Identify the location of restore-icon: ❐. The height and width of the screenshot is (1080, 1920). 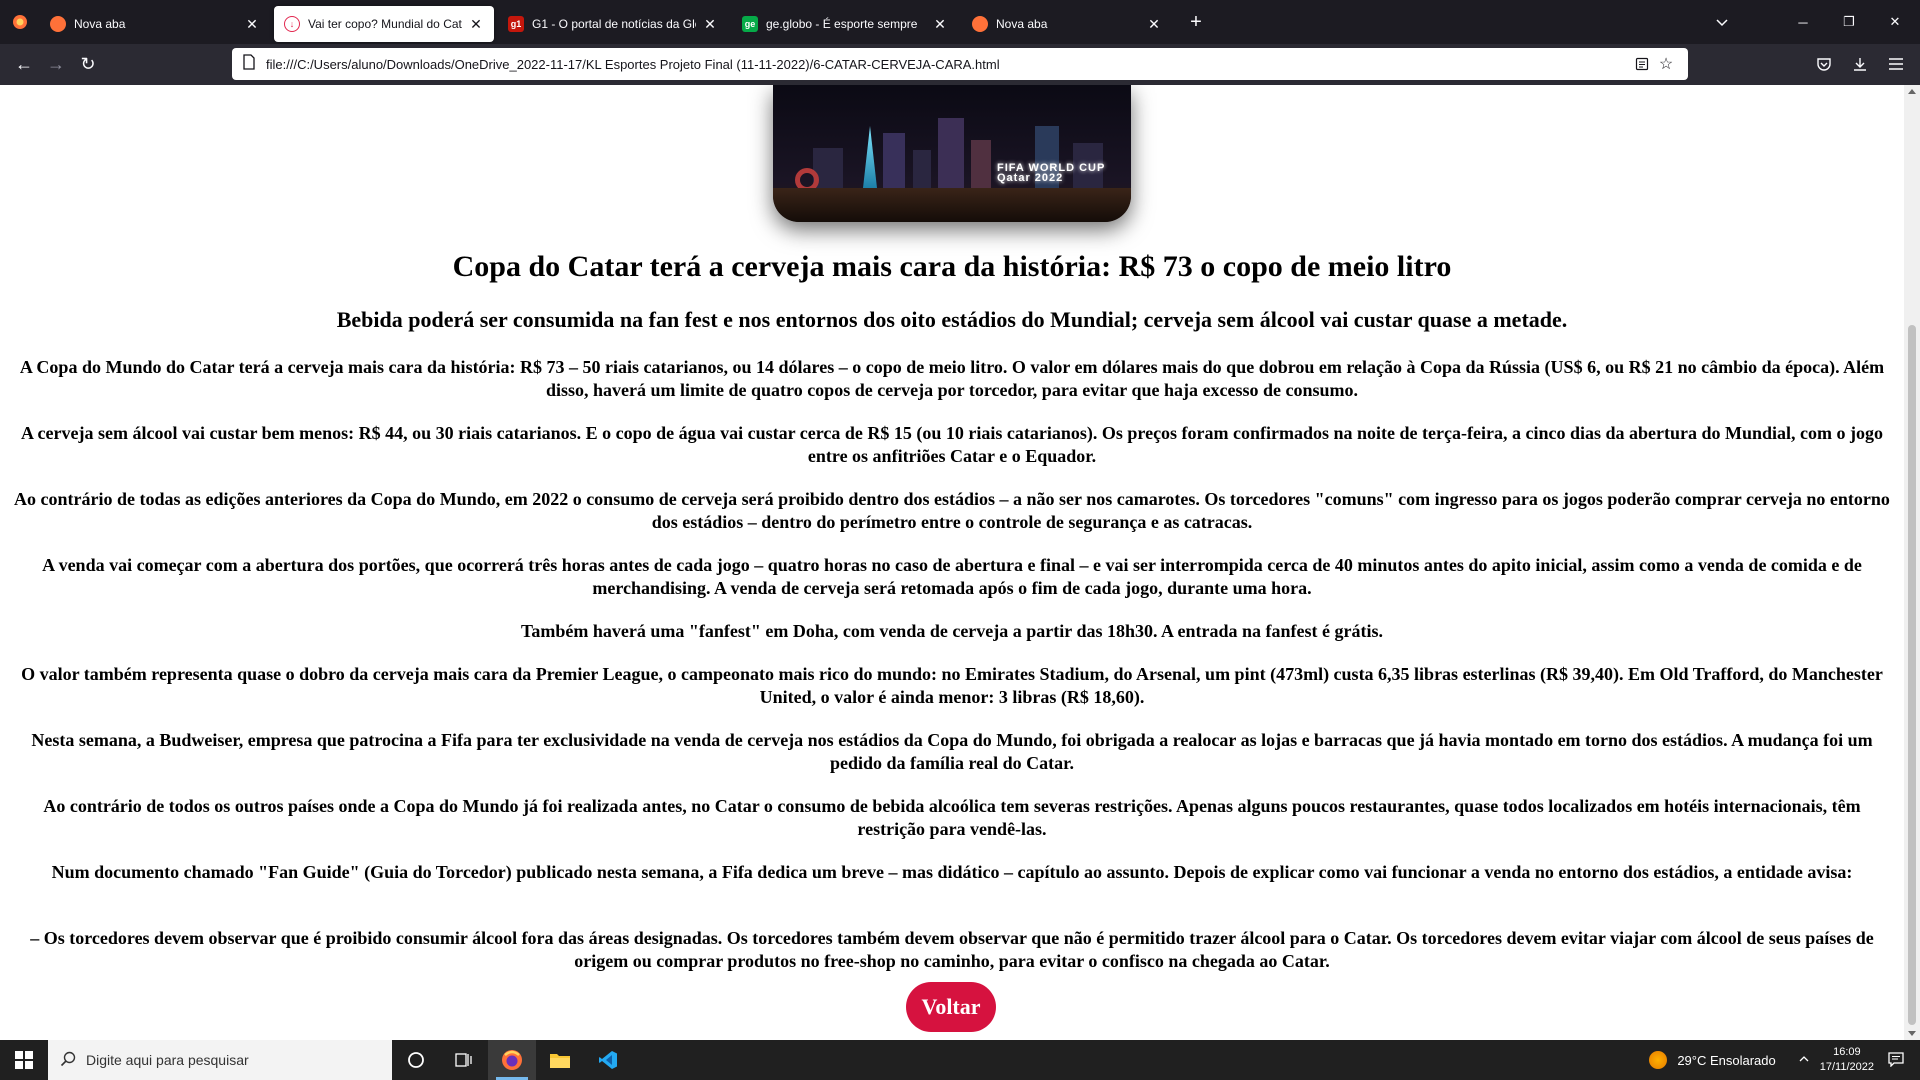
(1849, 22).